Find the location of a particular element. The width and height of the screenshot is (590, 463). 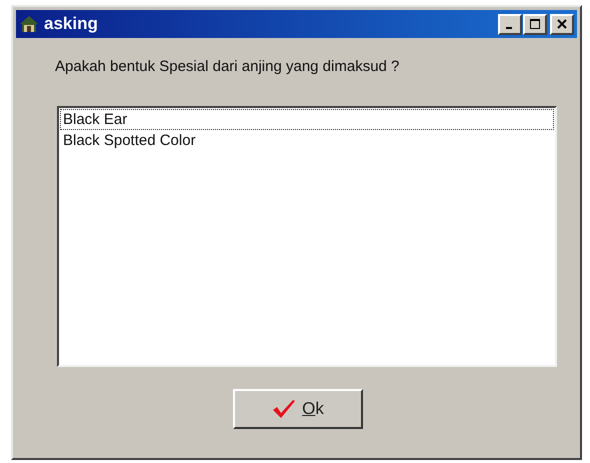

window-title: asking is located at coordinates (71, 24).